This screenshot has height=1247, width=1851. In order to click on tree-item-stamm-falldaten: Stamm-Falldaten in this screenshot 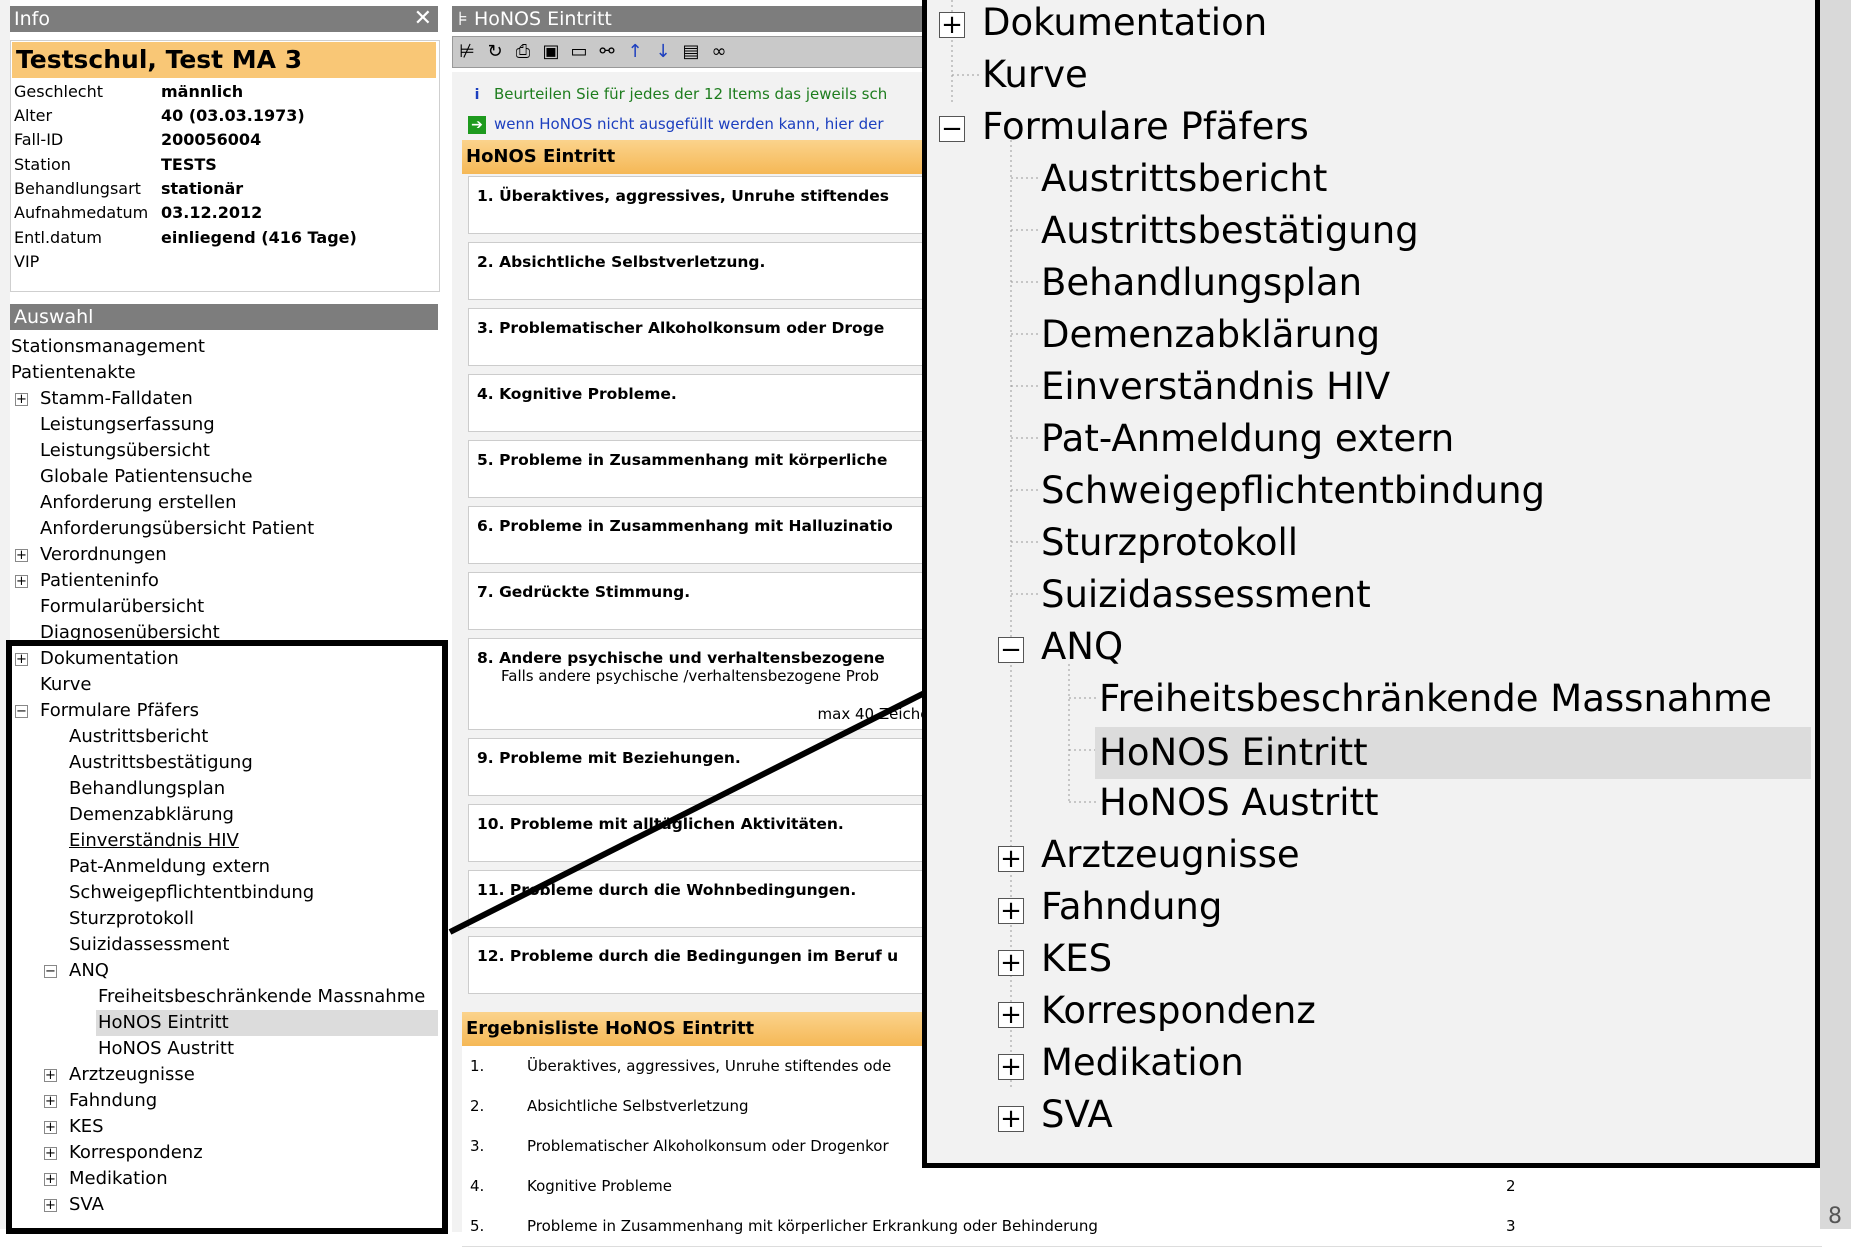, I will do `click(116, 399)`.